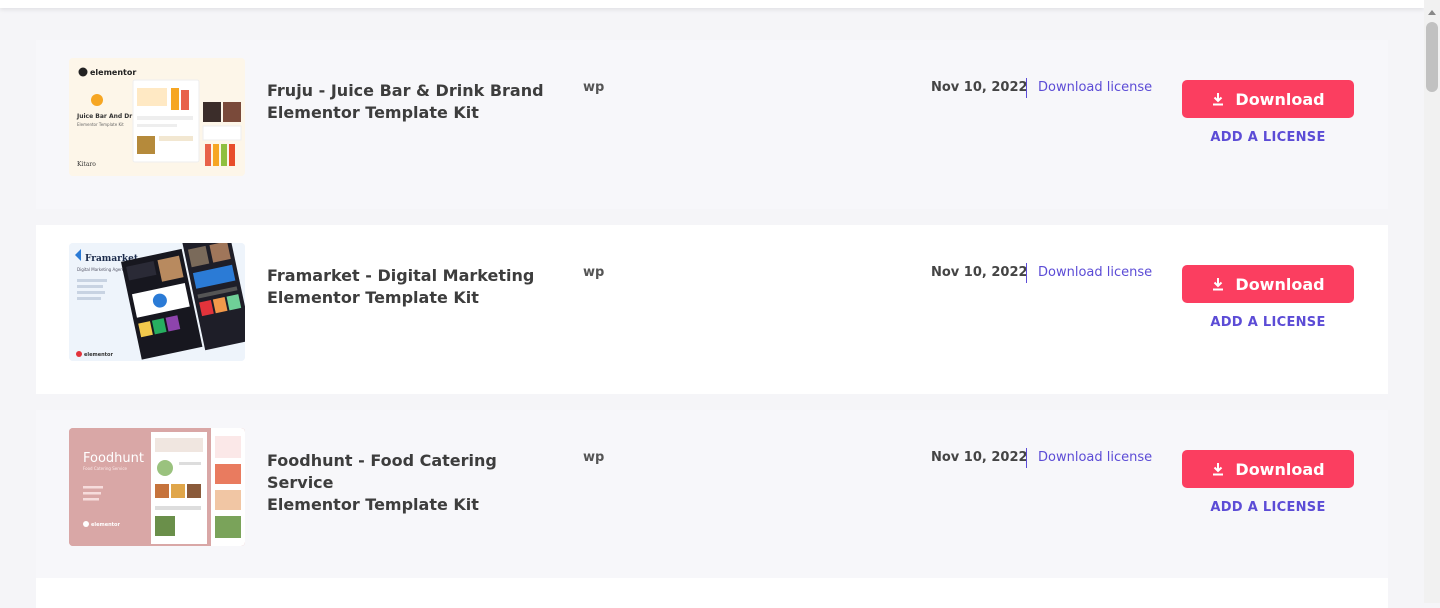 Image resolution: width=1440 pixels, height=608 pixels. Describe the element at coordinates (113, 72) in the screenshot. I see `thumb-brand: elementor` at that location.